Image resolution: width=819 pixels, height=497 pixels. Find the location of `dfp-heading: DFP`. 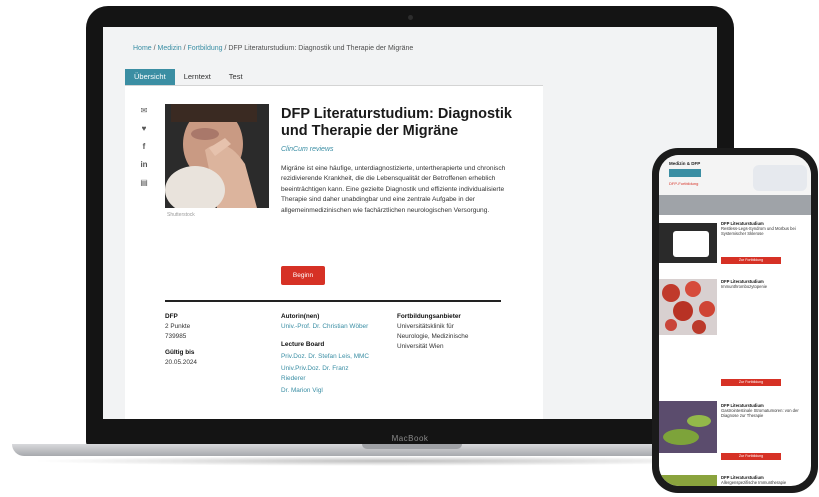

dfp-heading: DFP is located at coordinates (171, 316).